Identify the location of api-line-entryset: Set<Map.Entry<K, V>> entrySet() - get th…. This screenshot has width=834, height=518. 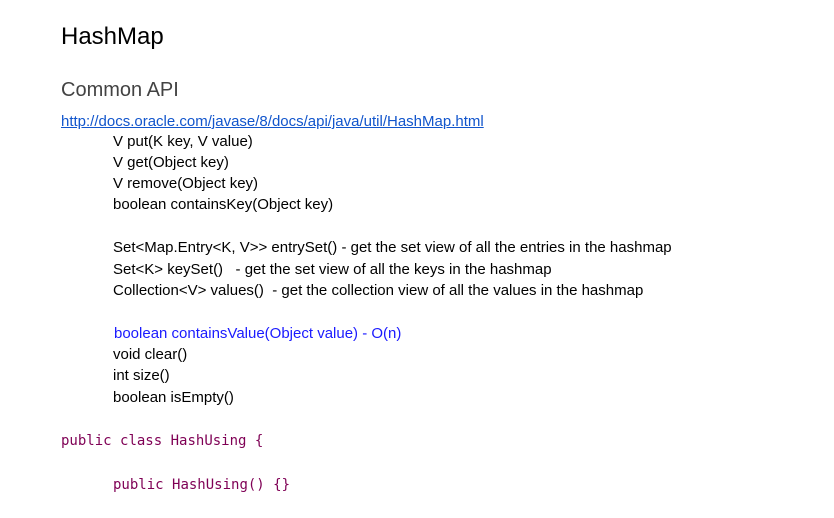
(392, 247).